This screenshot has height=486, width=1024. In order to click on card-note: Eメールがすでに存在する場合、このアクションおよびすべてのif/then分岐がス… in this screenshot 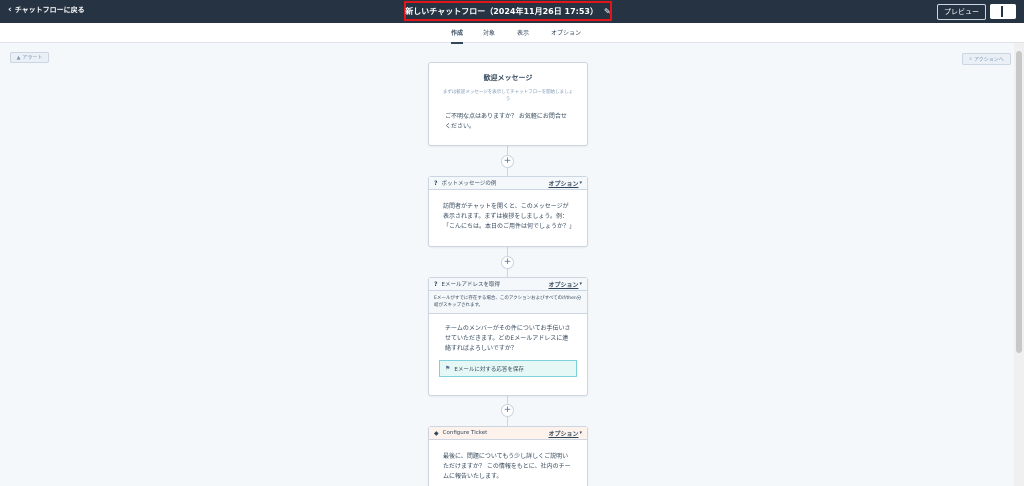, I will do `click(508, 302)`.